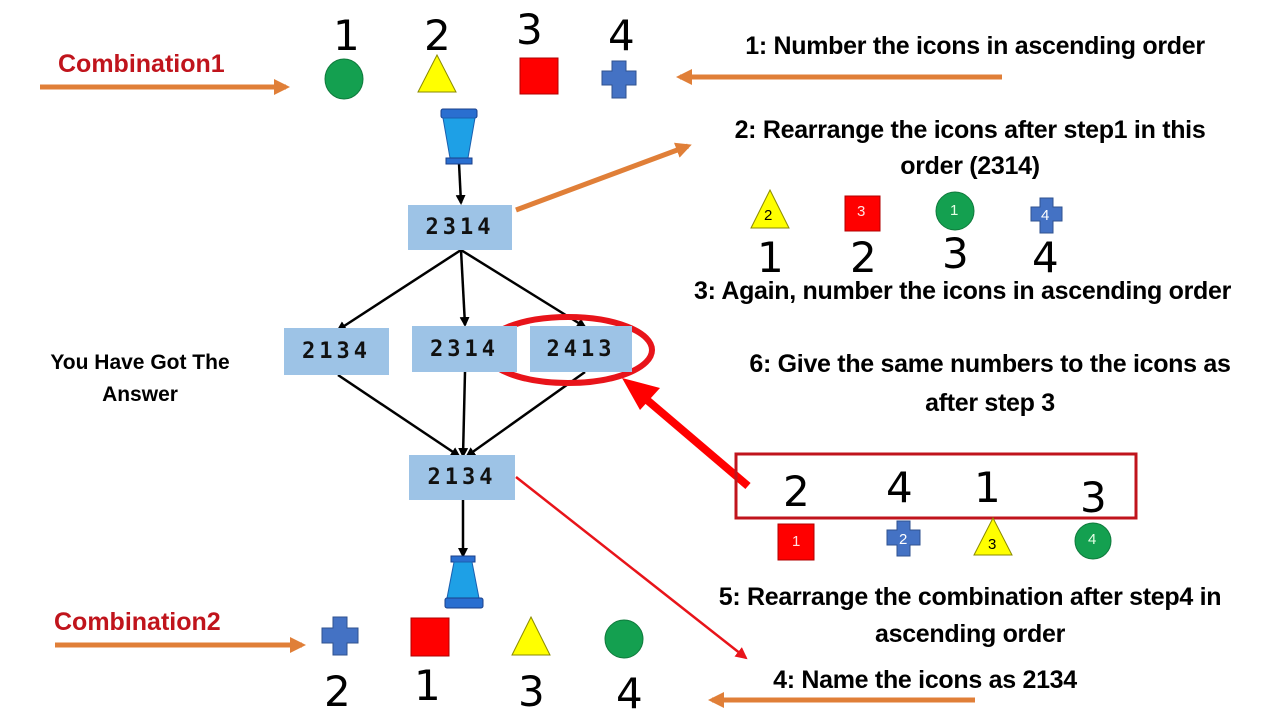  What do you see at coordinates (464, 349) in the screenshot?
I see `flow-box-middle-center: 2314` at bounding box center [464, 349].